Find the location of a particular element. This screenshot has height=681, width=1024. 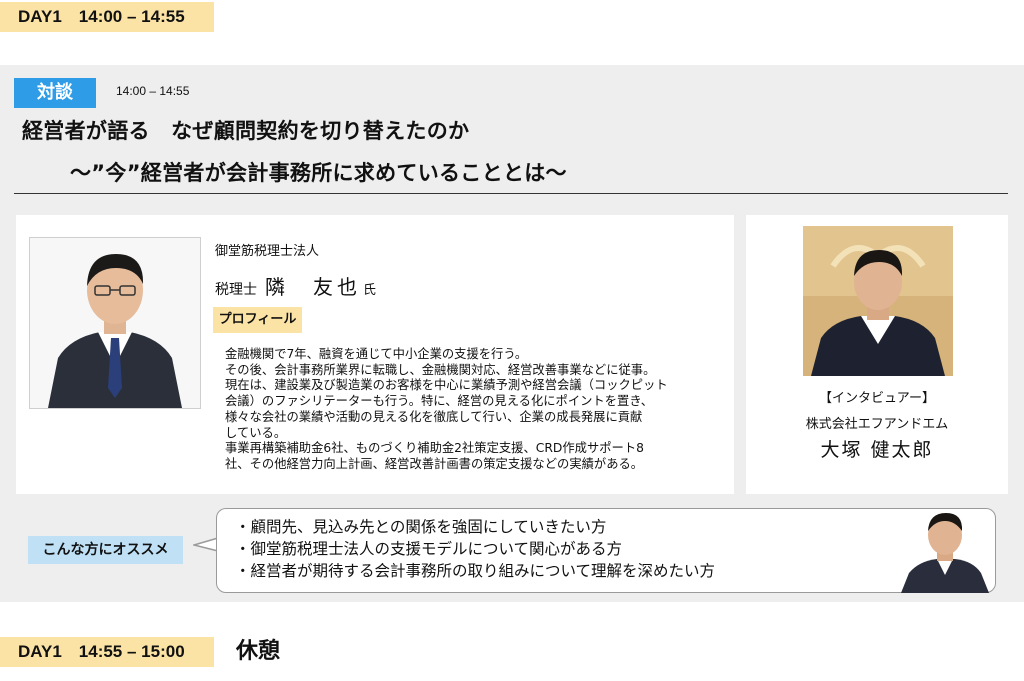

speaker-honorific: 氏 is located at coordinates (370, 290).